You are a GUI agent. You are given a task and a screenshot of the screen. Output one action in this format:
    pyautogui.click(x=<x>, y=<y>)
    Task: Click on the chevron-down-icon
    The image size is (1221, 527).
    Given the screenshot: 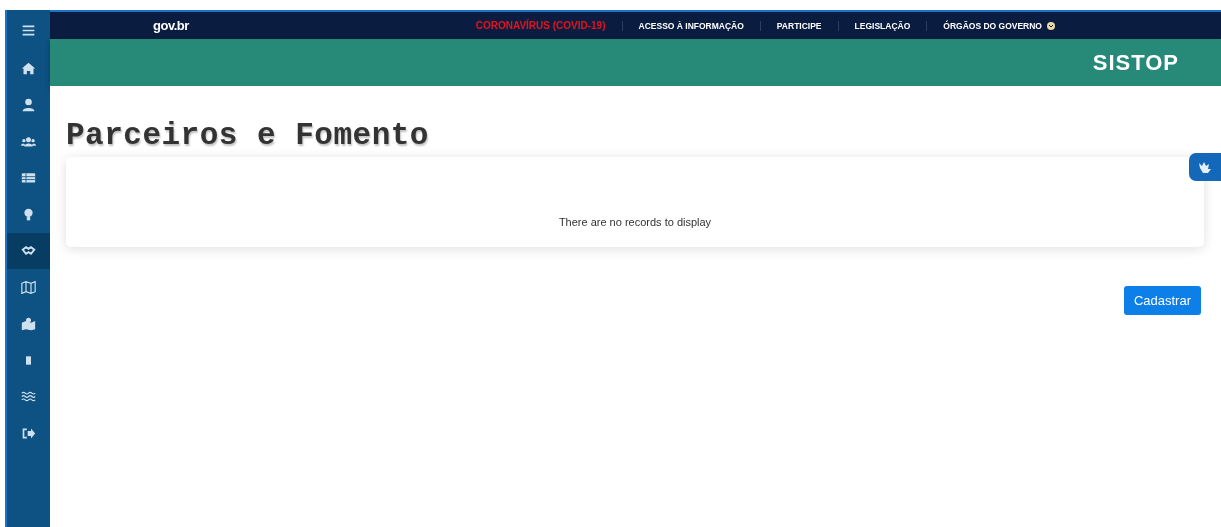 What is the action you would take?
    pyautogui.click(x=1051, y=25)
    